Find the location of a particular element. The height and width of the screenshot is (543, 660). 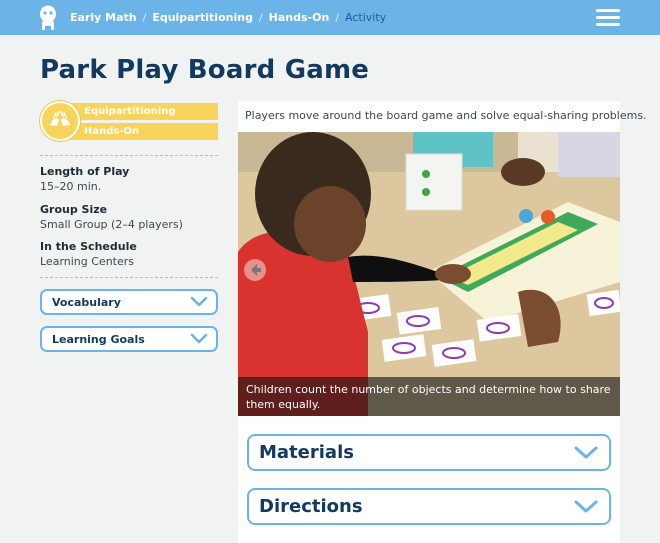

materials-accordion: Materials is located at coordinates (429, 452).